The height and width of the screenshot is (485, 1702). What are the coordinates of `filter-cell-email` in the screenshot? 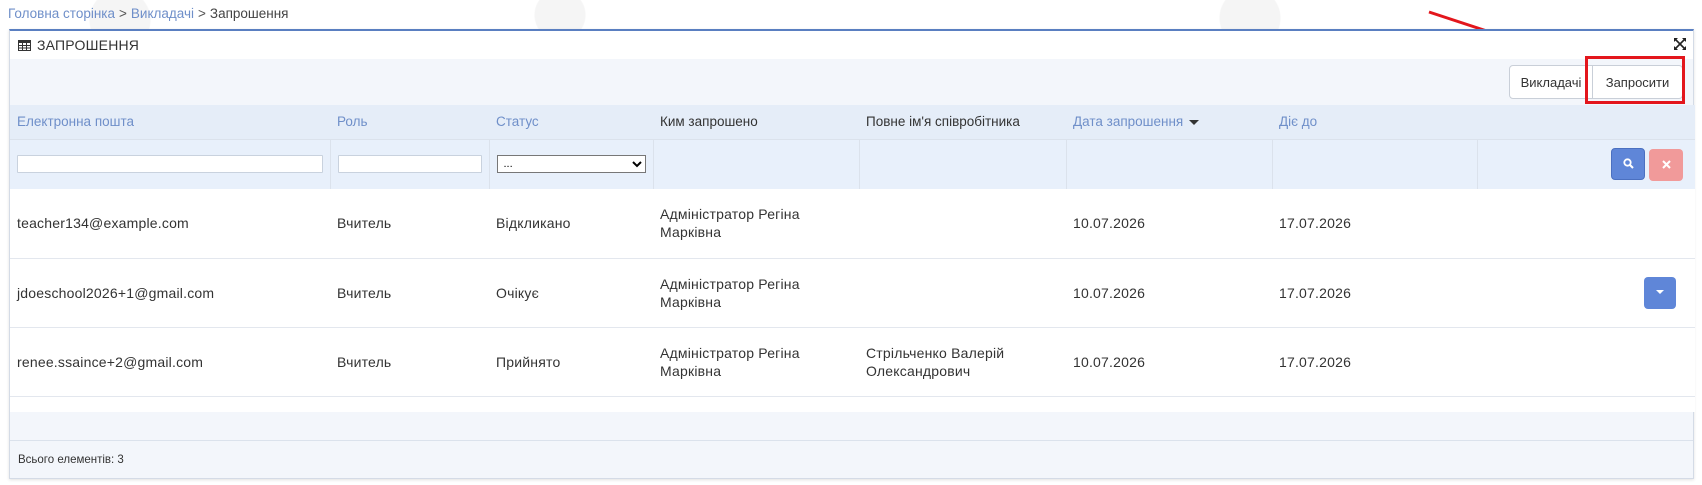 It's located at (170, 164).